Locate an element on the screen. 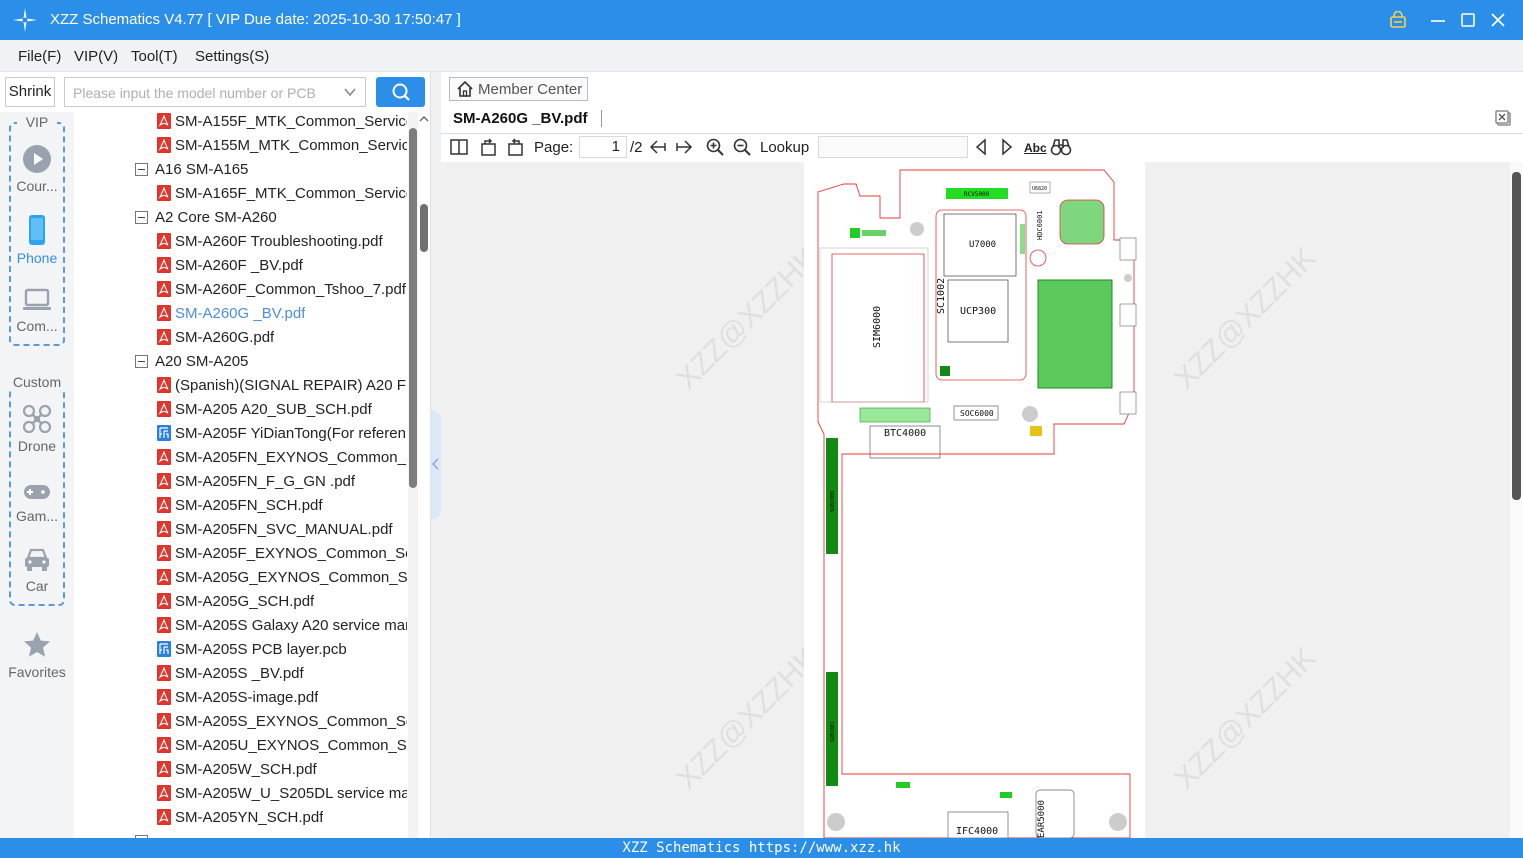  tree-file-pdf: SM-A205S-image.pdf is located at coordinates (237, 697).